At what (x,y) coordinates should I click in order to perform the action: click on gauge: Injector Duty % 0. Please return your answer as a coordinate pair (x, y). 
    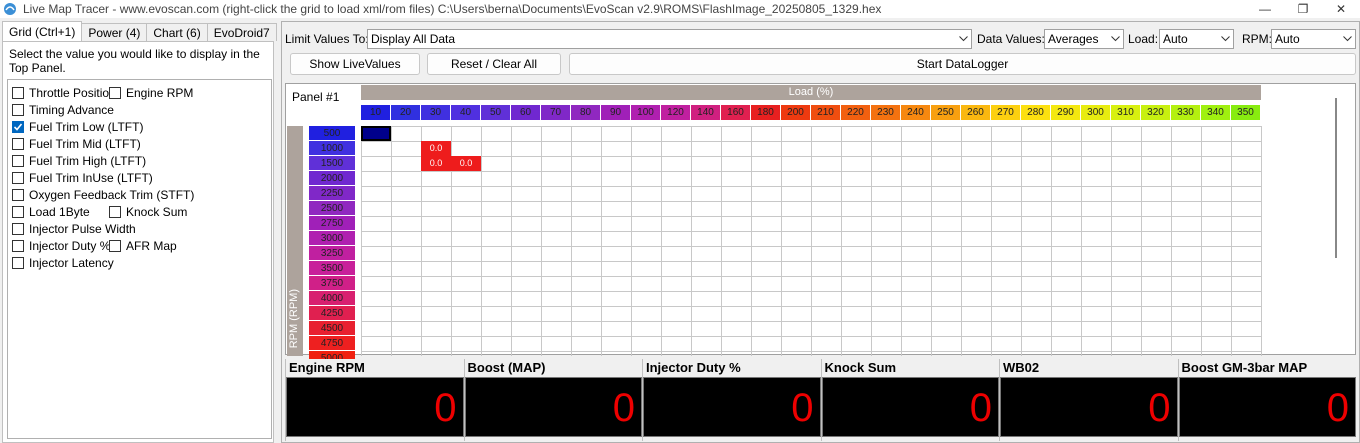
    Looking at the image, I should click on (731, 400).